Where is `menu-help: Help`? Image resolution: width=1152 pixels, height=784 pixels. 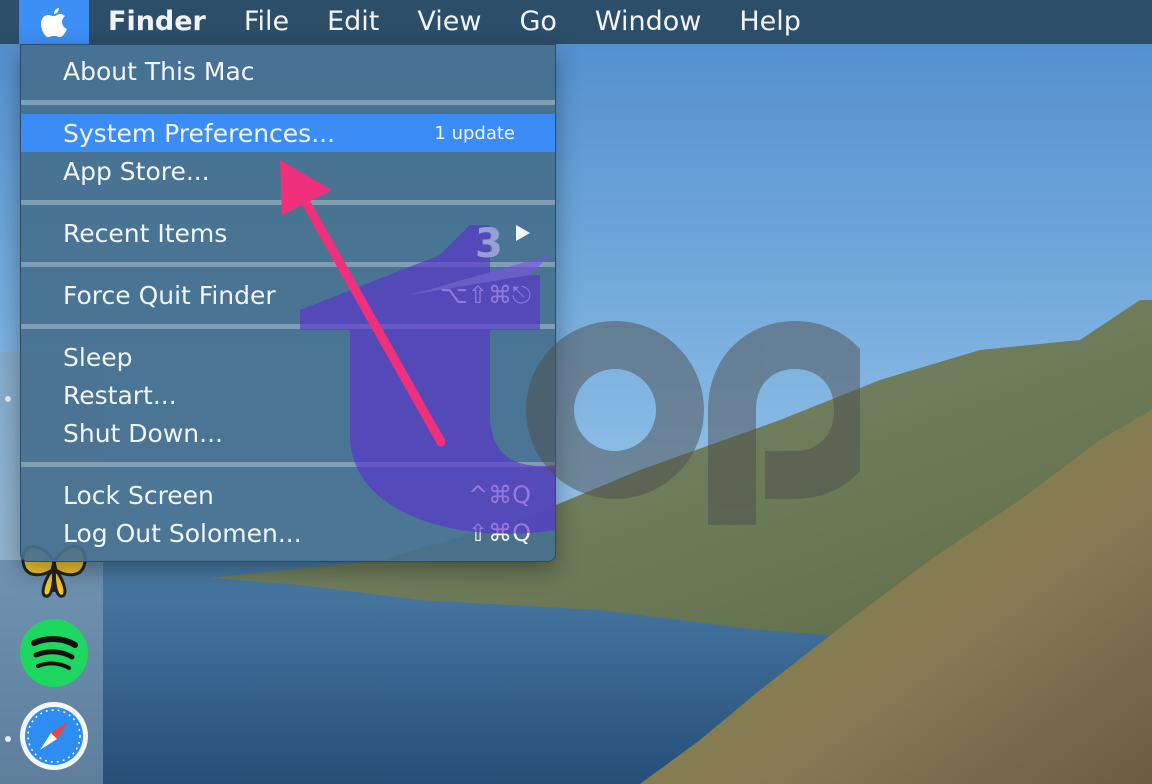 menu-help: Help is located at coordinates (770, 22).